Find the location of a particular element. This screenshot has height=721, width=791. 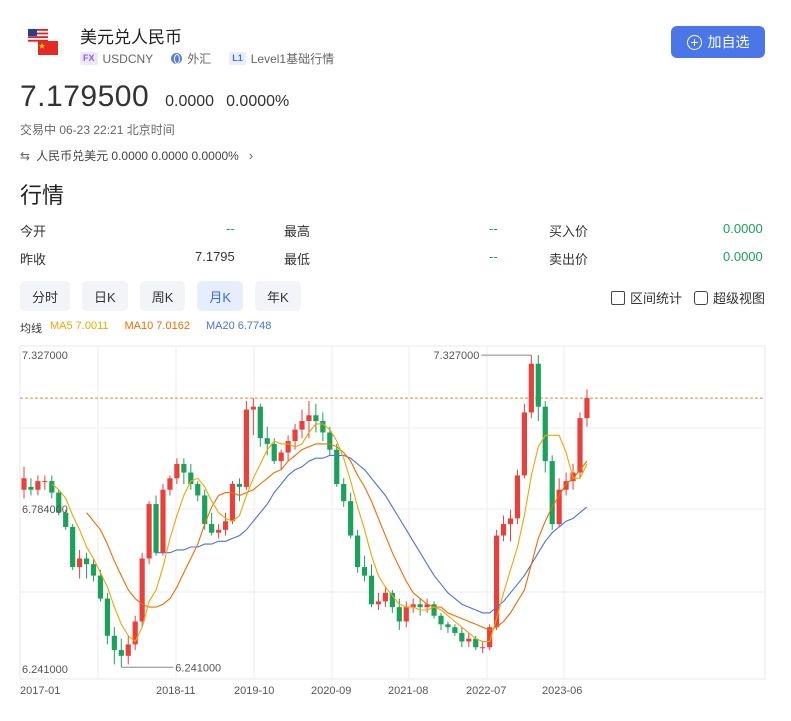

chevron-right-icon: › is located at coordinates (251, 155).